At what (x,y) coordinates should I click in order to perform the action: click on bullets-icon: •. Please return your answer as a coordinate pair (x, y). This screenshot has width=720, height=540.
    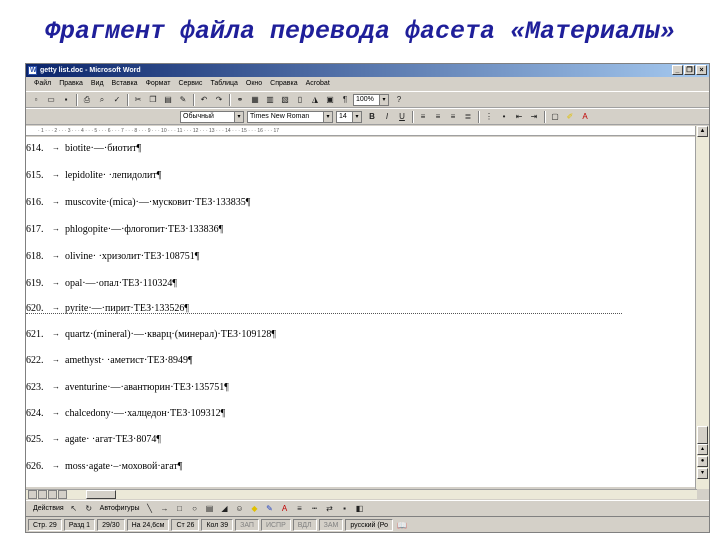
    Looking at the image, I should click on (504, 116).